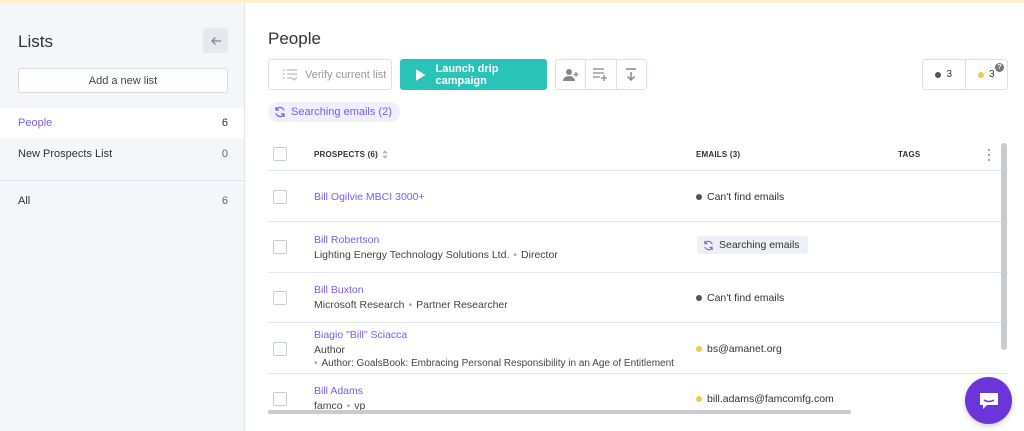 The width and height of the screenshot is (1024, 431). I want to click on sidebar-divider, so click(122, 180).